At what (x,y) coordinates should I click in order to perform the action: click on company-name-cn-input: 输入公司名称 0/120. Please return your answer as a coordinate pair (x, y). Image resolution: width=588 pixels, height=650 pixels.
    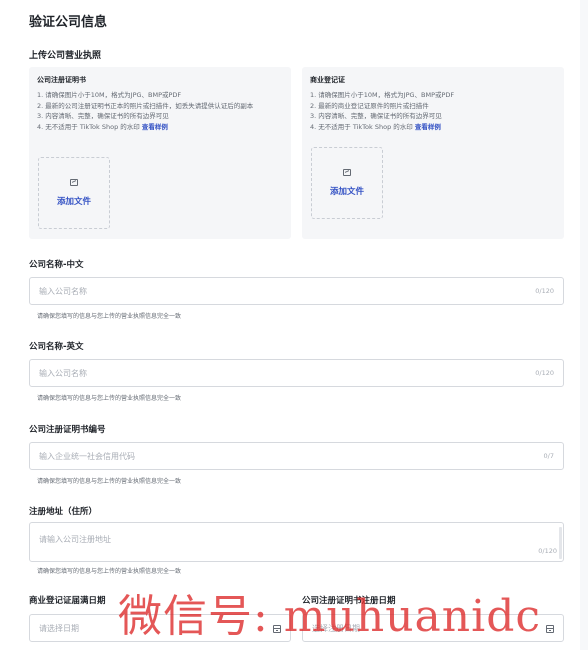
    Looking at the image, I should click on (296, 291).